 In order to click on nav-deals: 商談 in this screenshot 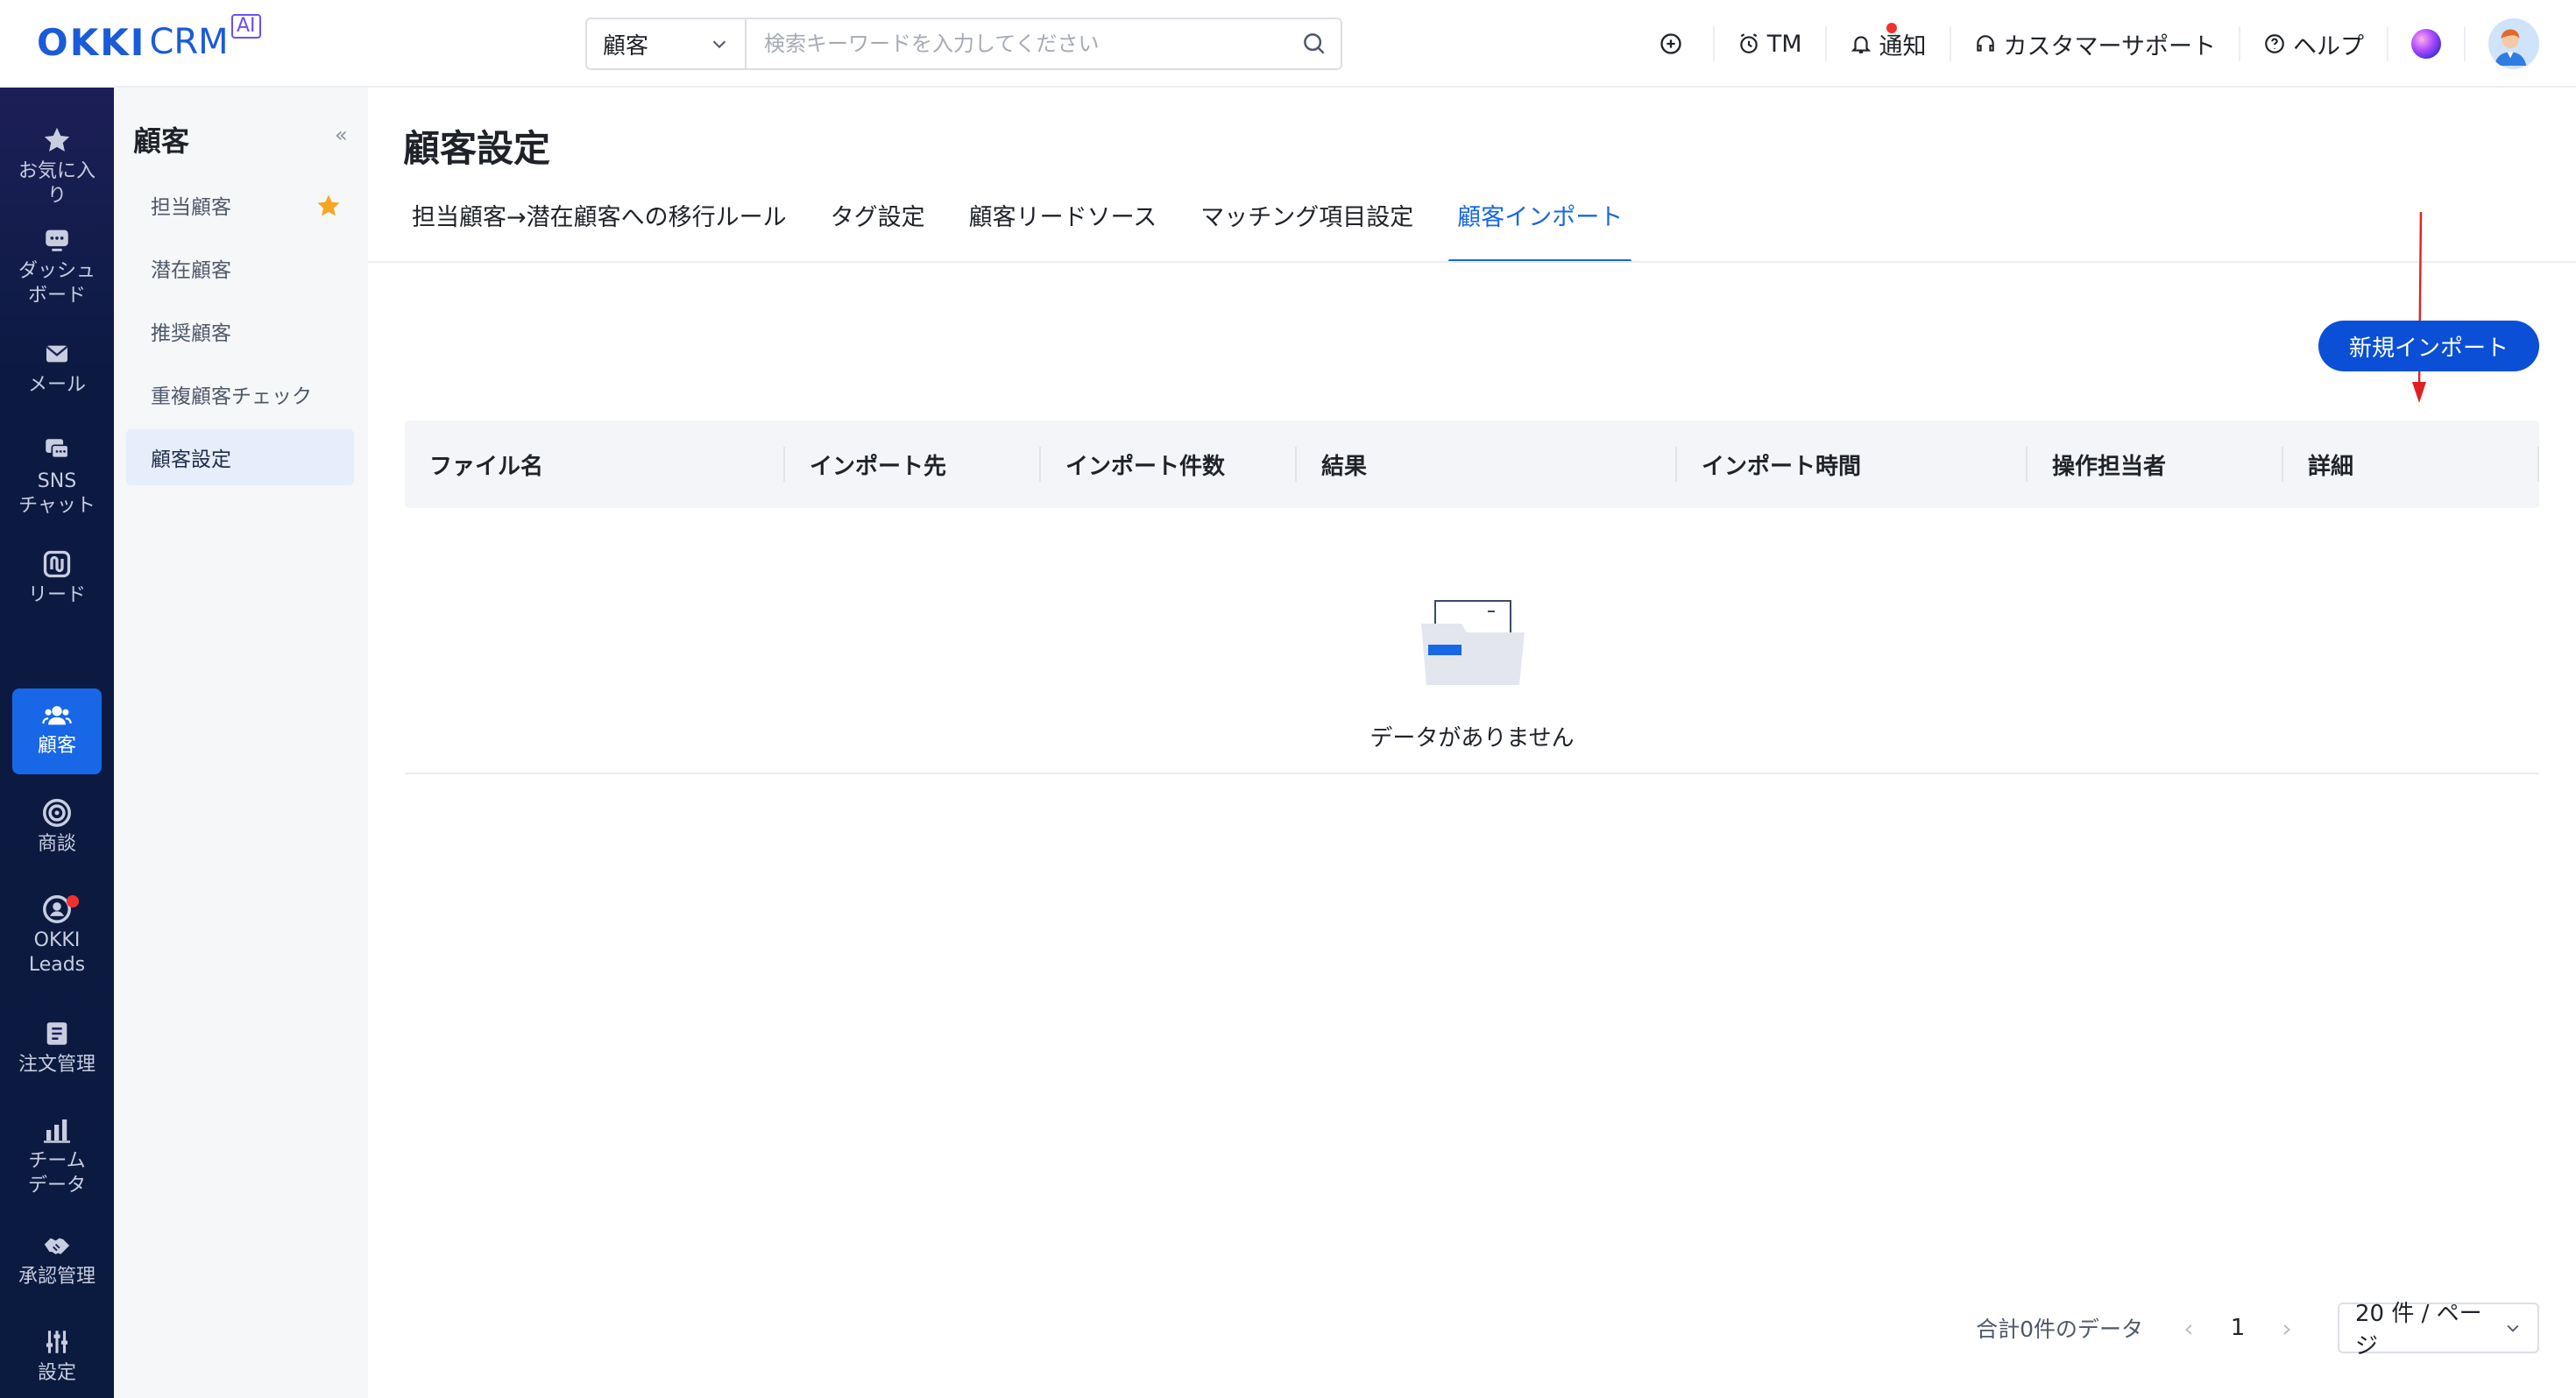, I will do `click(57, 826)`.